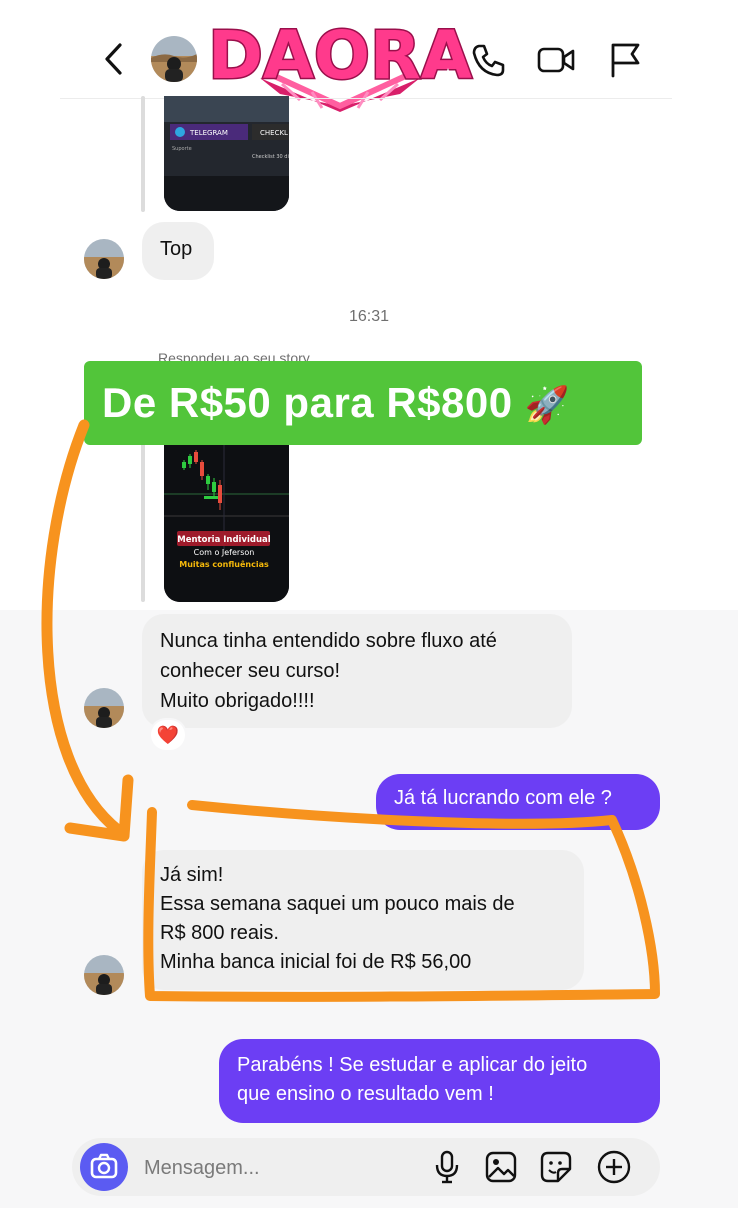 The width and height of the screenshot is (738, 1208). I want to click on camera-icon, so click(104, 1167).